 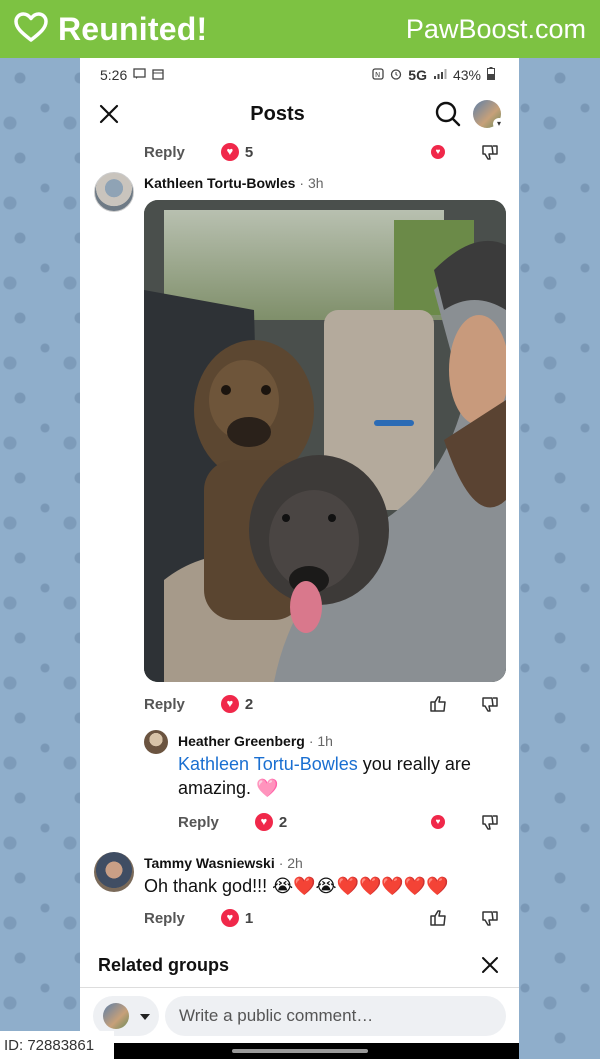 I want to click on chevron-down-icon: ▾, so click(x=499, y=124).